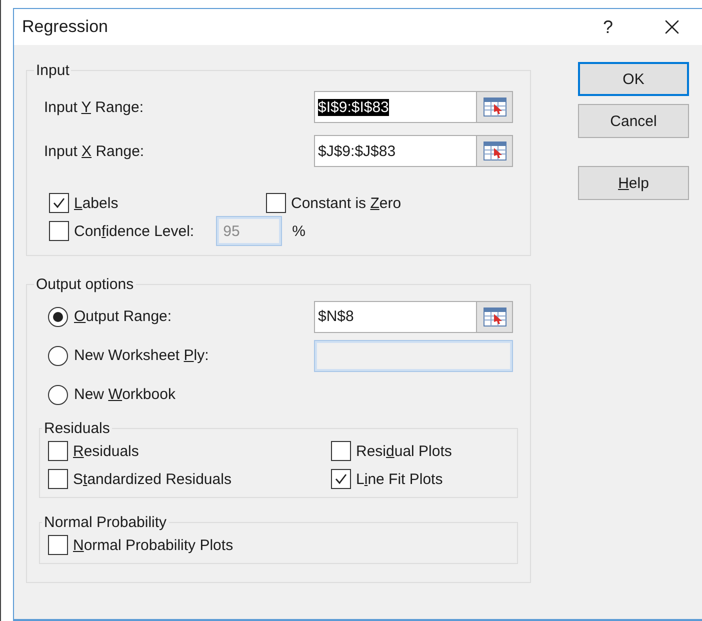  I want to click on range-field: $I$9:$I$83, so click(413, 107).